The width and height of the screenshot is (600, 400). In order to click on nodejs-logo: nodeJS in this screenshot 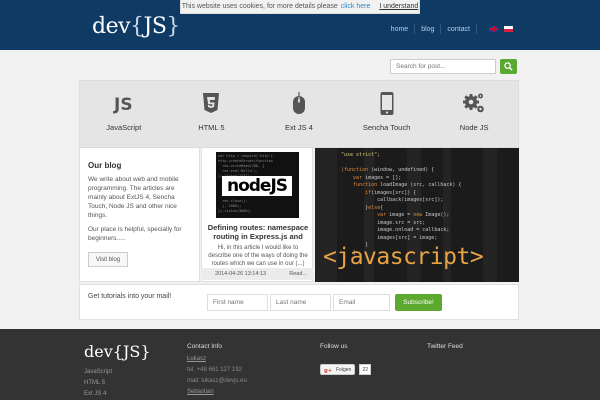, I will do `click(257, 186)`.